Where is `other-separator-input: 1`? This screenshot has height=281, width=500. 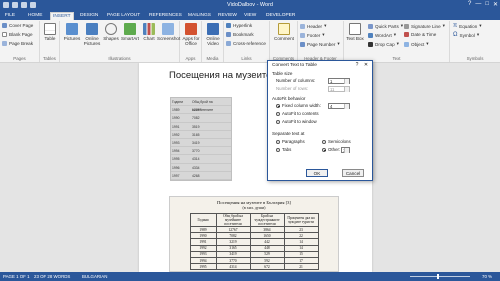
other-separator-input: 1 is located at coordinates (345, 150).